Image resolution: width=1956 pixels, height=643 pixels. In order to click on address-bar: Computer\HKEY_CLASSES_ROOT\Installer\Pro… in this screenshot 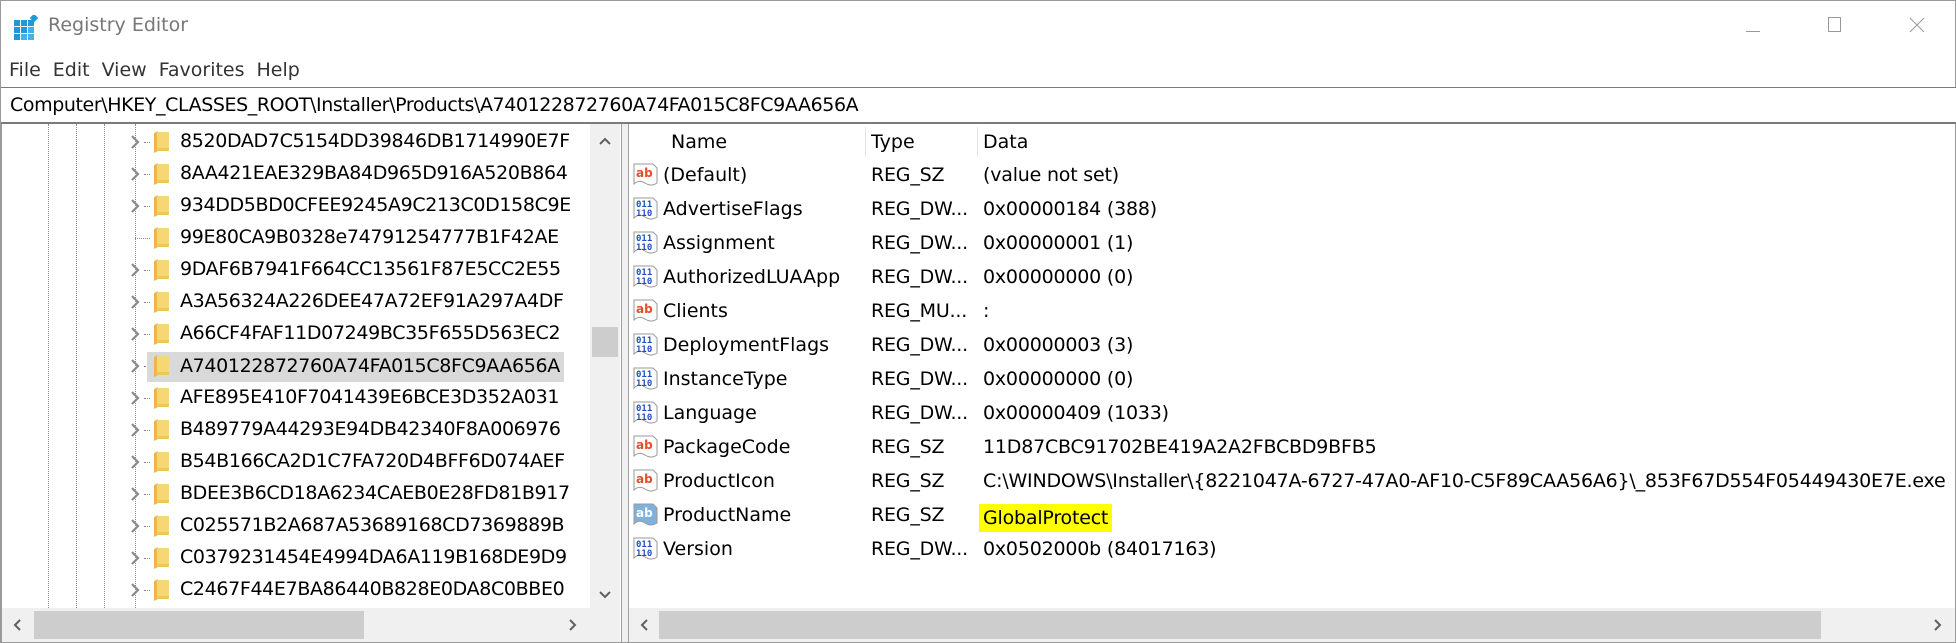, I will do `click(978, 105)`.